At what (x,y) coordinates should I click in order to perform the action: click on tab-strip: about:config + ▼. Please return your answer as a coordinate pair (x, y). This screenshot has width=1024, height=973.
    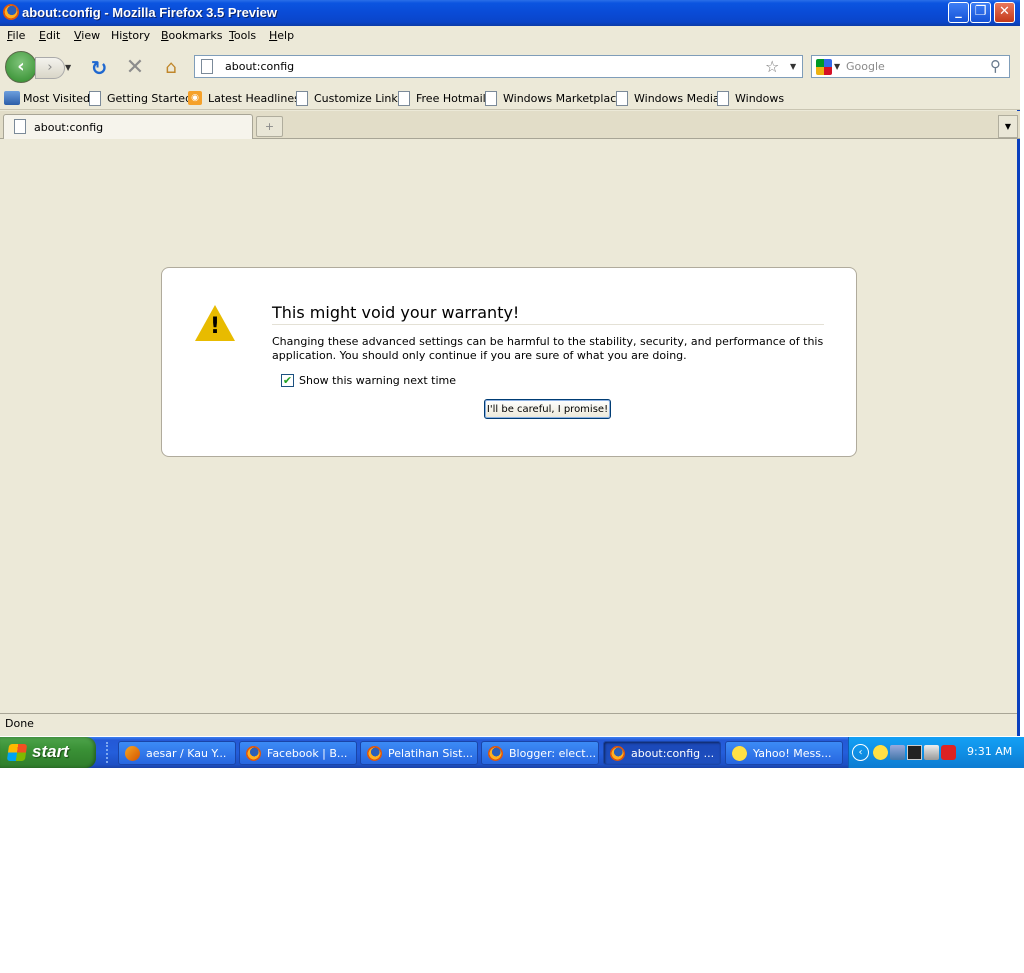
    Looking at the image, I should click on (510, 125).